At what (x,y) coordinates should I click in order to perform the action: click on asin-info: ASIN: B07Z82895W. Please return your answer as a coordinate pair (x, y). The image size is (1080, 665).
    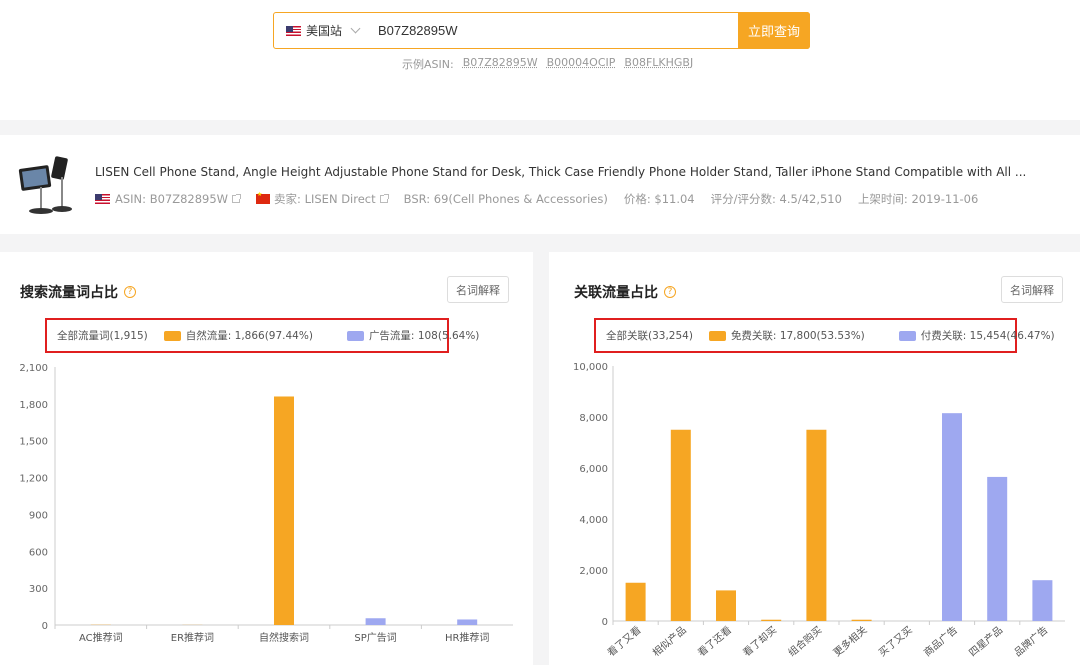
    Looking at the image, I should click on (168, 199).